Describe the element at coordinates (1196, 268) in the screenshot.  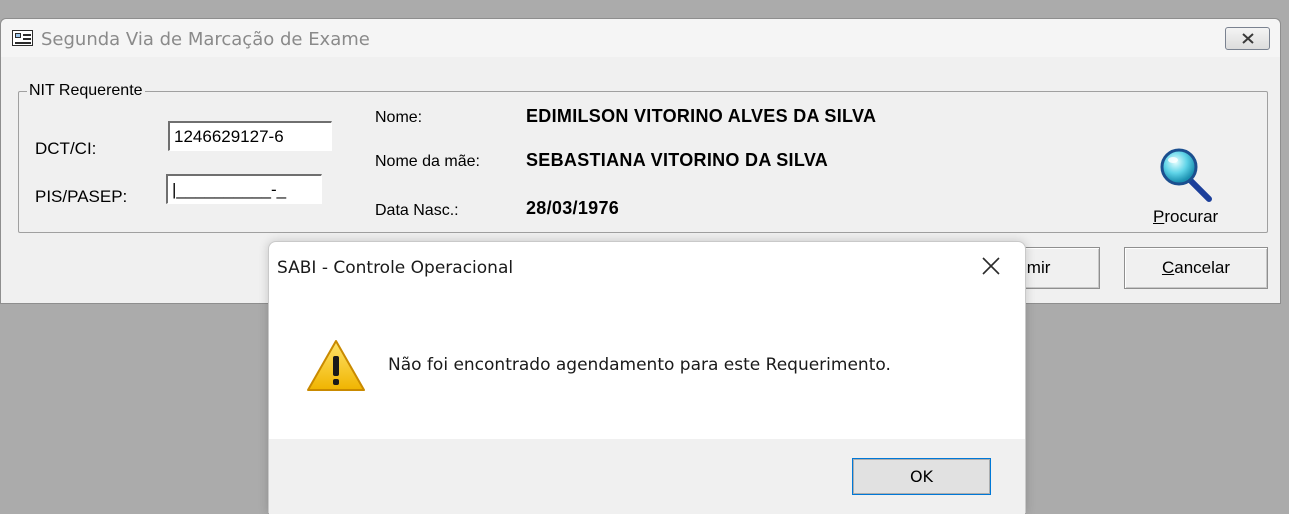
I see `cancelar-button: Cancelar` at that location.